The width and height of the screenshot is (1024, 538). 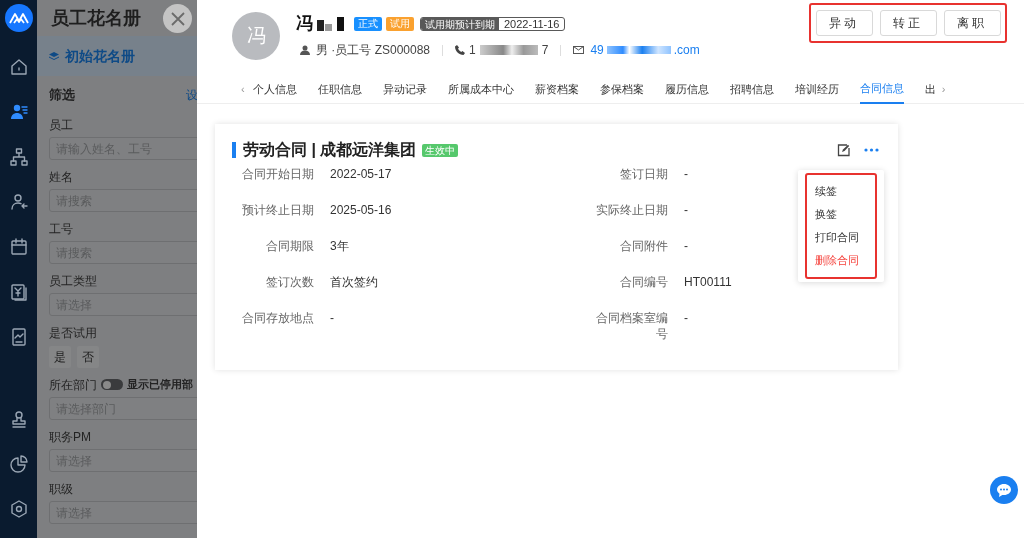 I want to click on field-value: 2022-05-17, so click(x=361, y=174).